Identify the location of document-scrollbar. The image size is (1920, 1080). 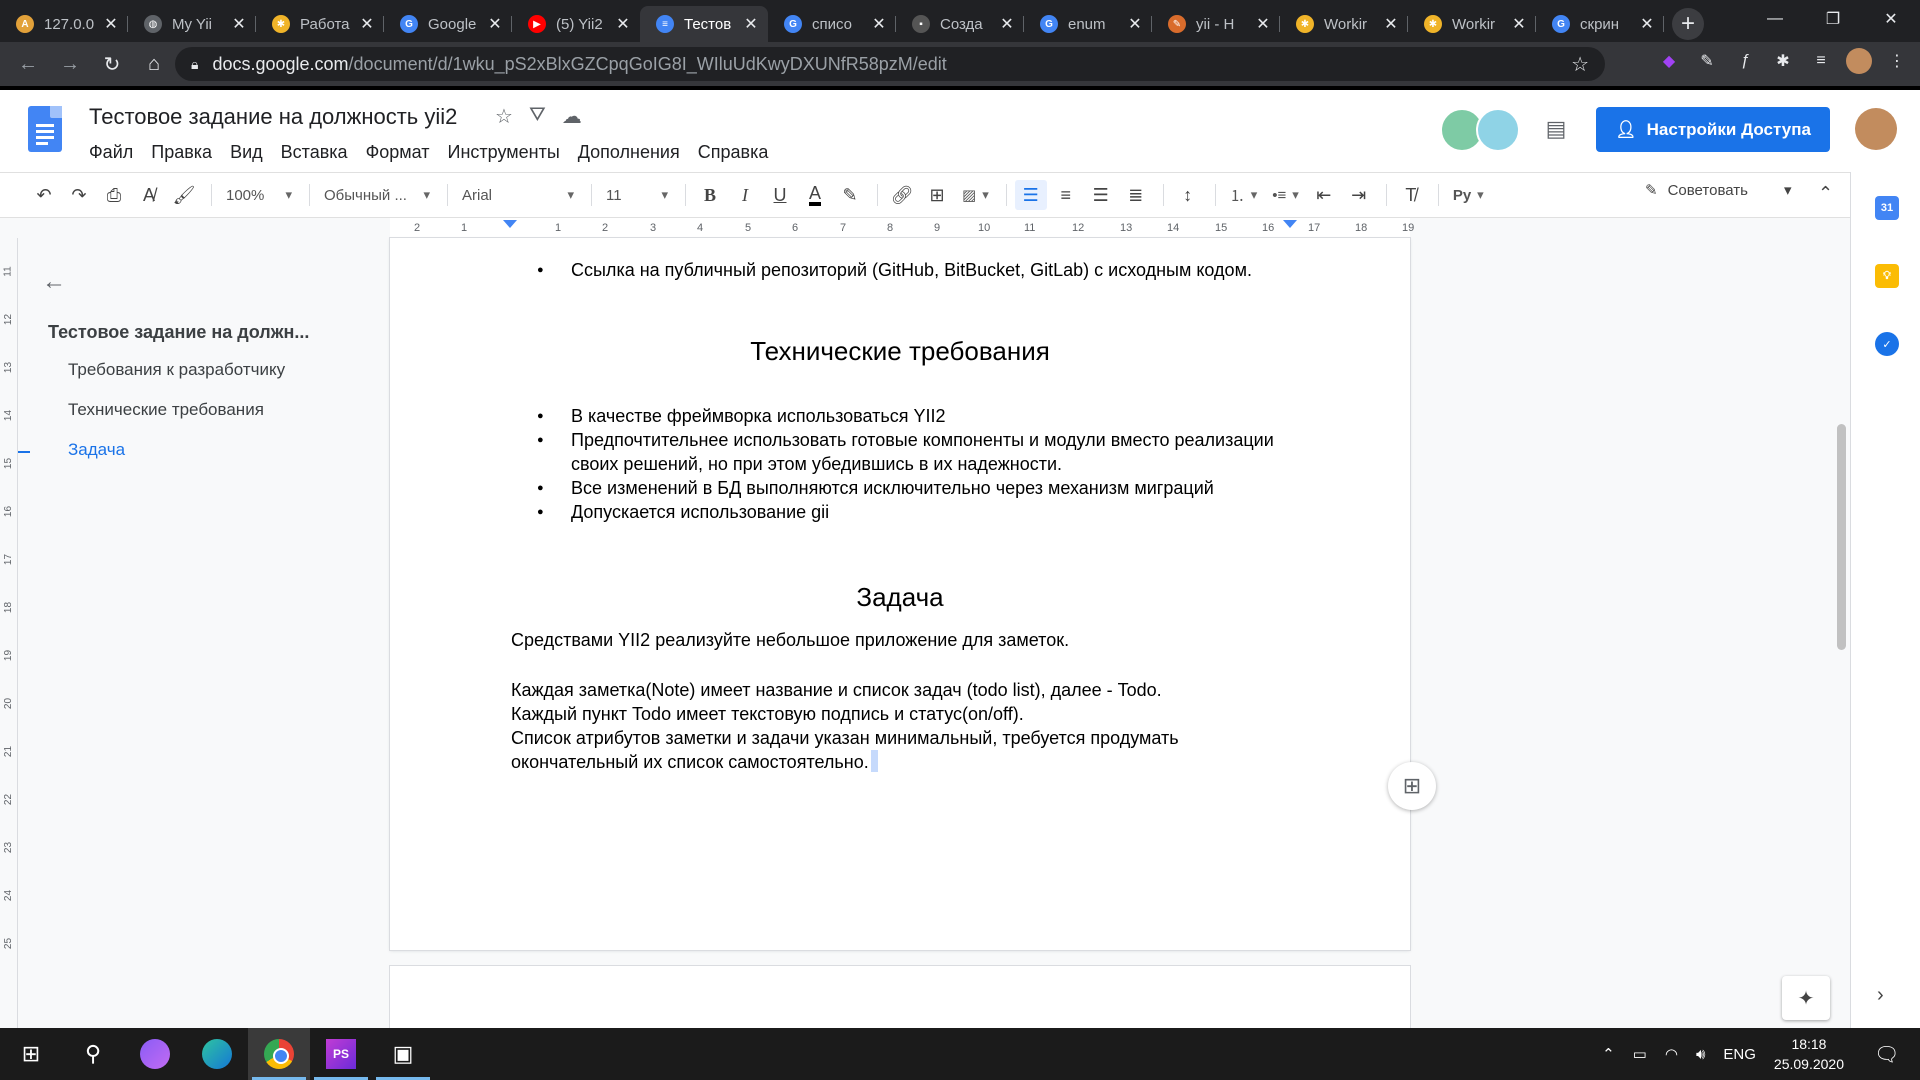
(1841, 623).